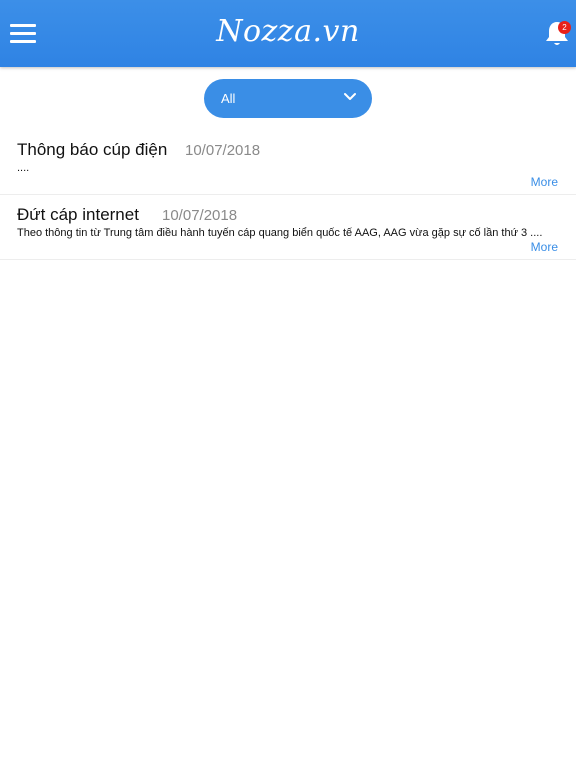 Image resolution: width=576 pixels, height=768 pixels. What do you see at coordinates (288, 162) in the screenshot?
I see `notification-item: Thông báo cúp điện 10/07/2018 .... More` at bounding box center [288, 162].